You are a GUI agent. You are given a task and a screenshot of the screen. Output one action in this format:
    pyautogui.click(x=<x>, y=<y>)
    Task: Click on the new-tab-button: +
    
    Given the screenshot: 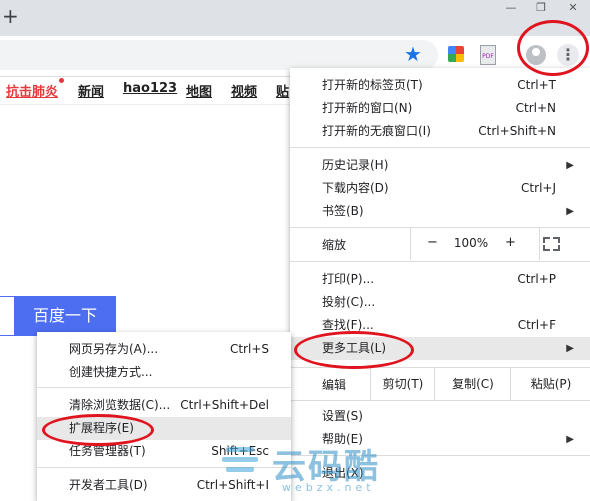 What is the action you would take?
    pyautogui.click(x=10, y=16)
    